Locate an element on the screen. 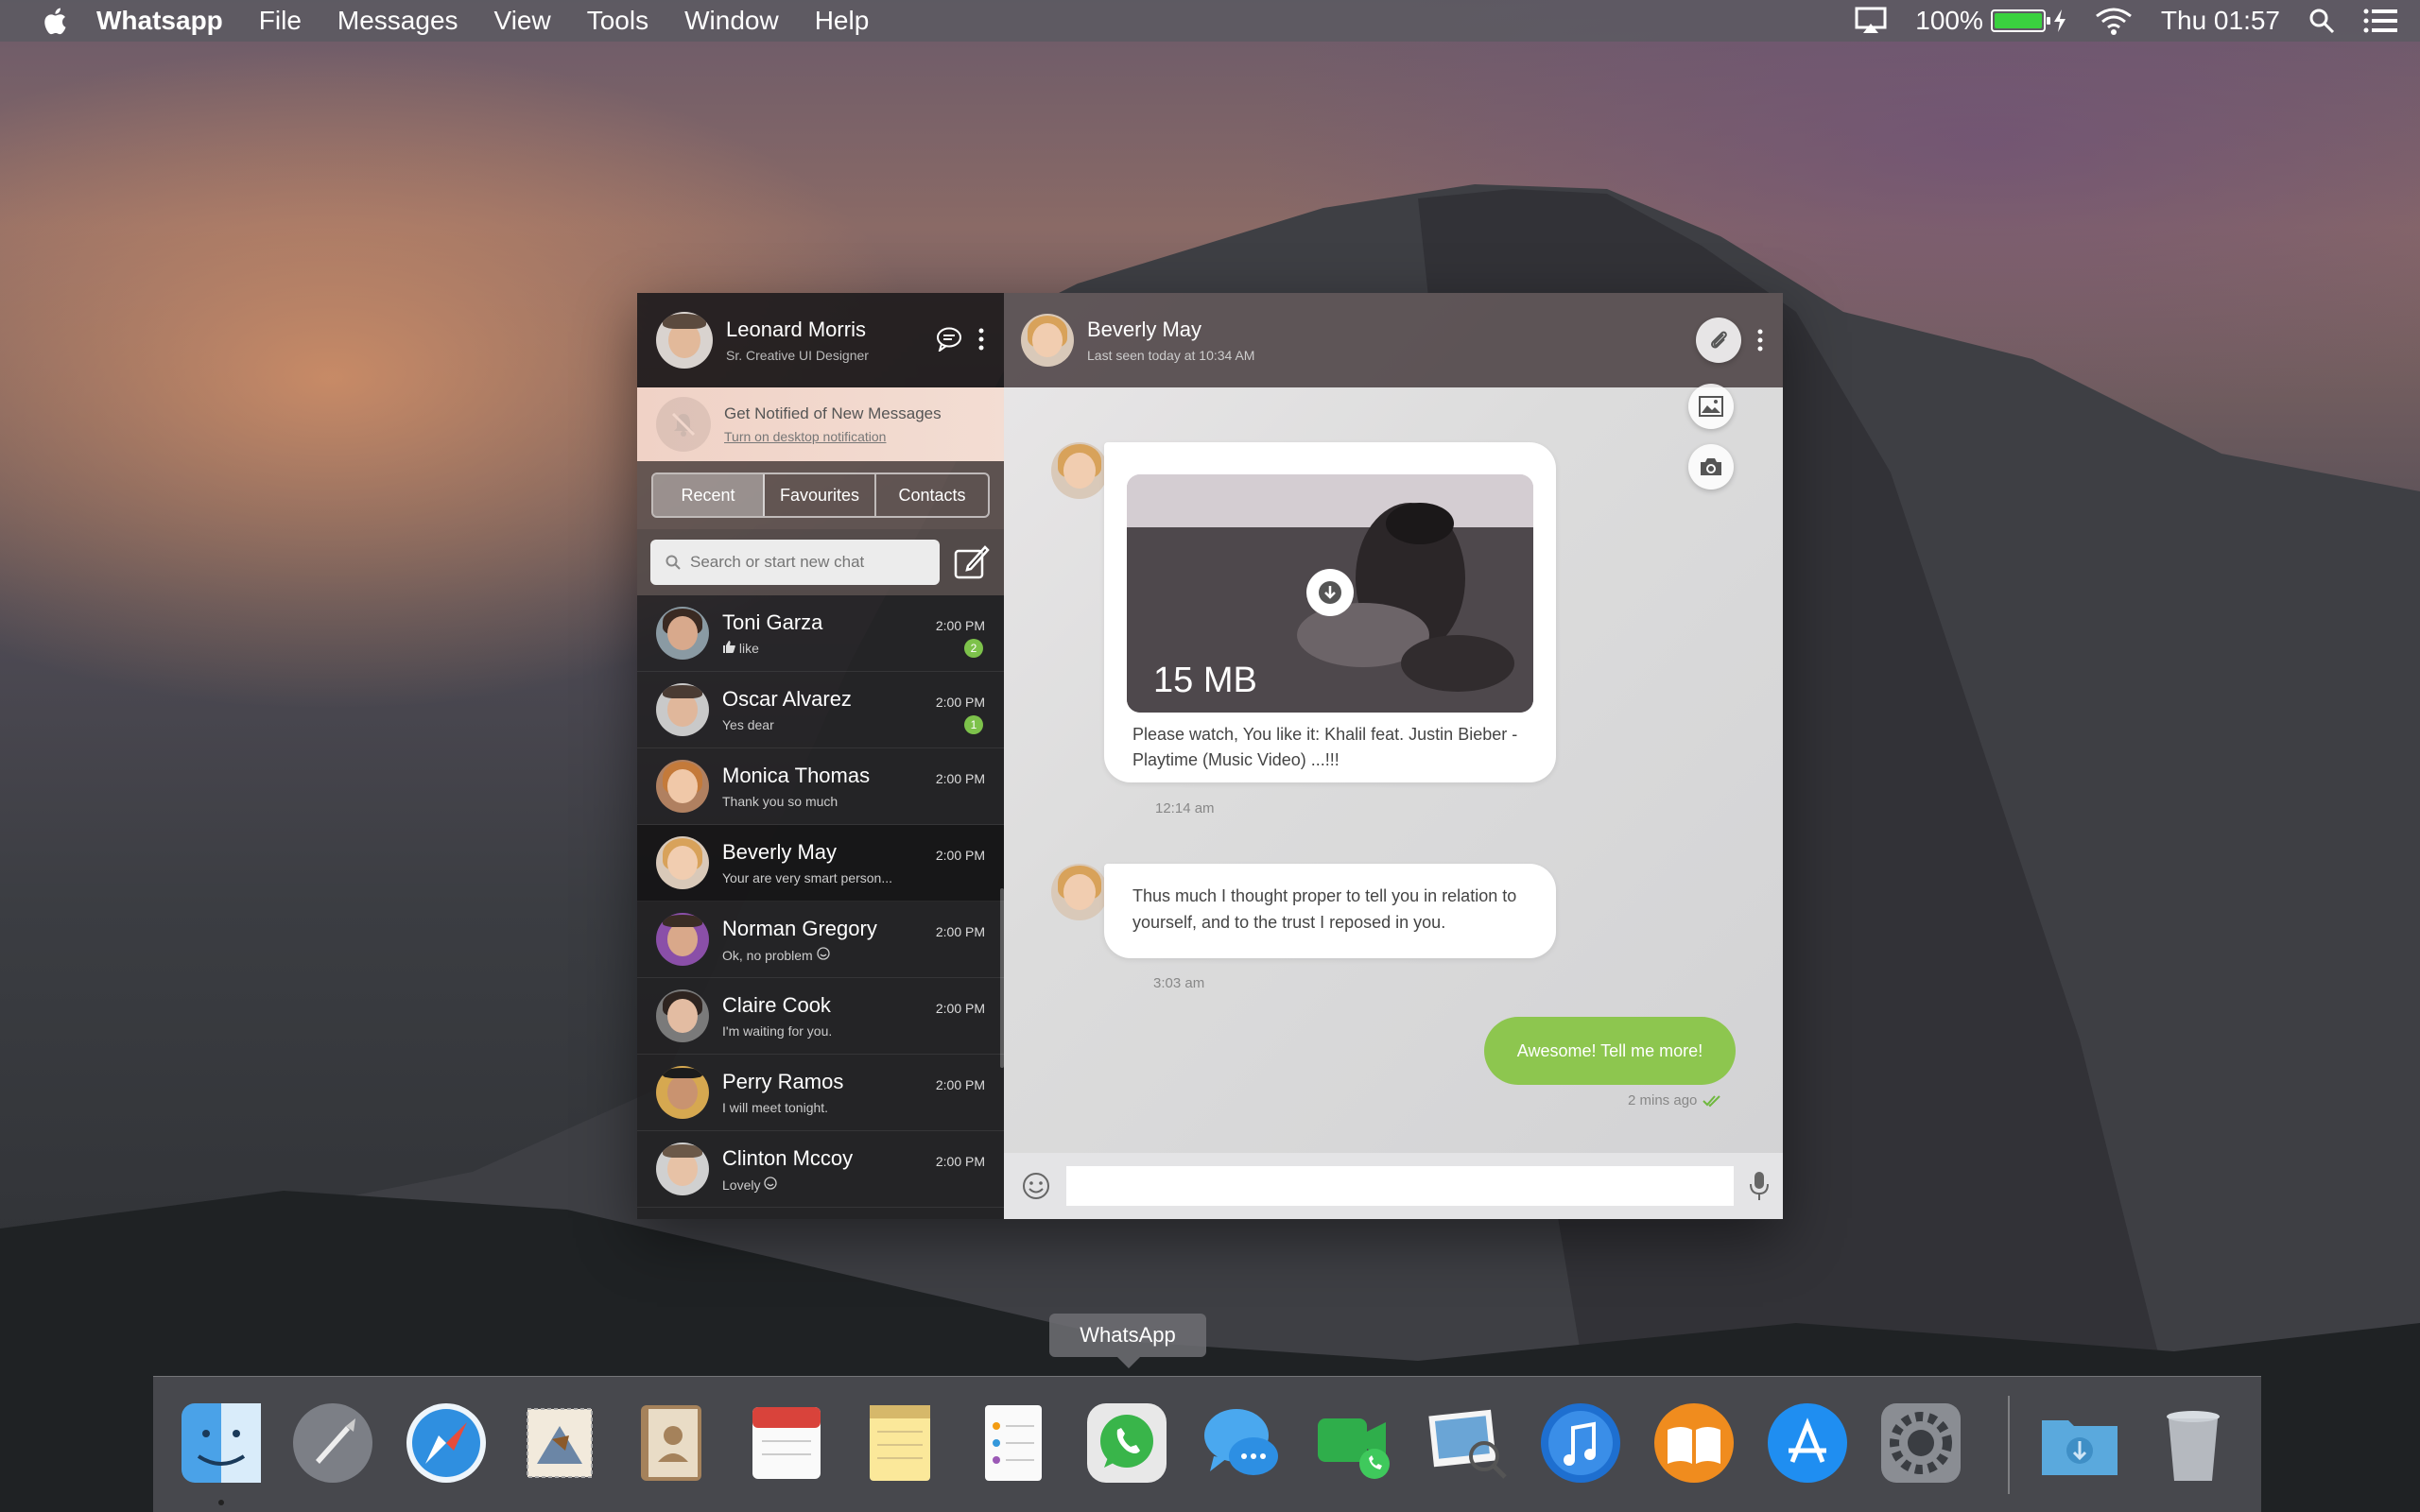 Image resolution: width=2420 pixels, height=1512 pixels. reminders-icon is located at coordinates (1013, 1443).